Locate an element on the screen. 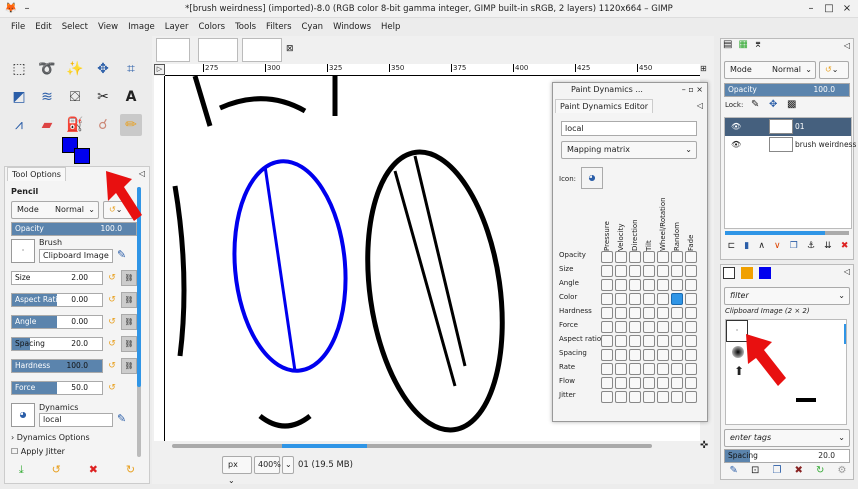  matrix-checkbox-spacing-wheel-rotation is located at coordinates (663, 355).